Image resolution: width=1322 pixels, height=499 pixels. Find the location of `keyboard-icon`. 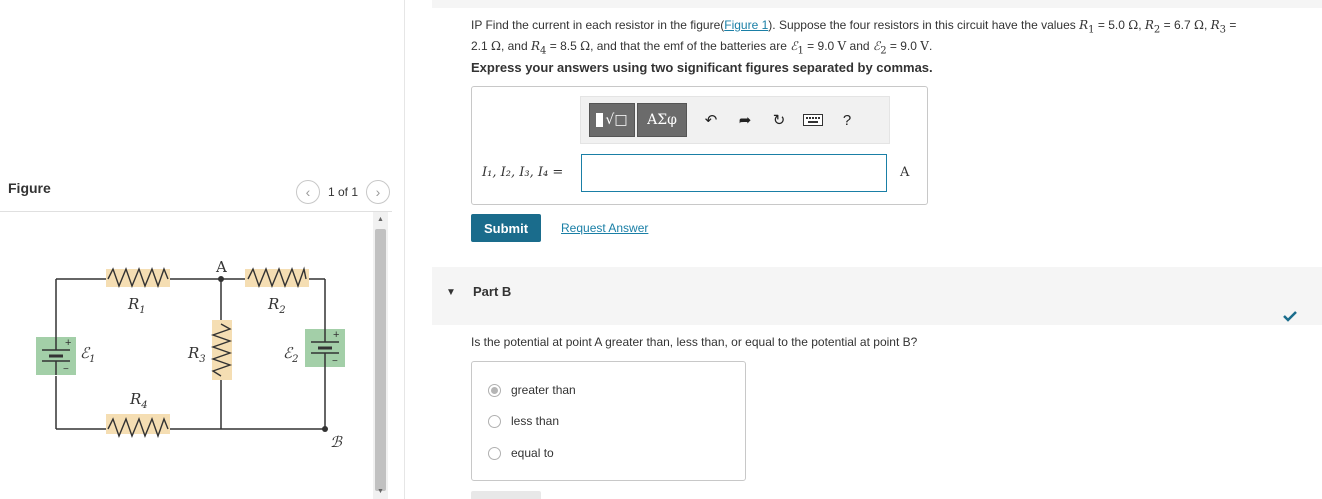

keyboard-icon is located at coordinates (813, 120).